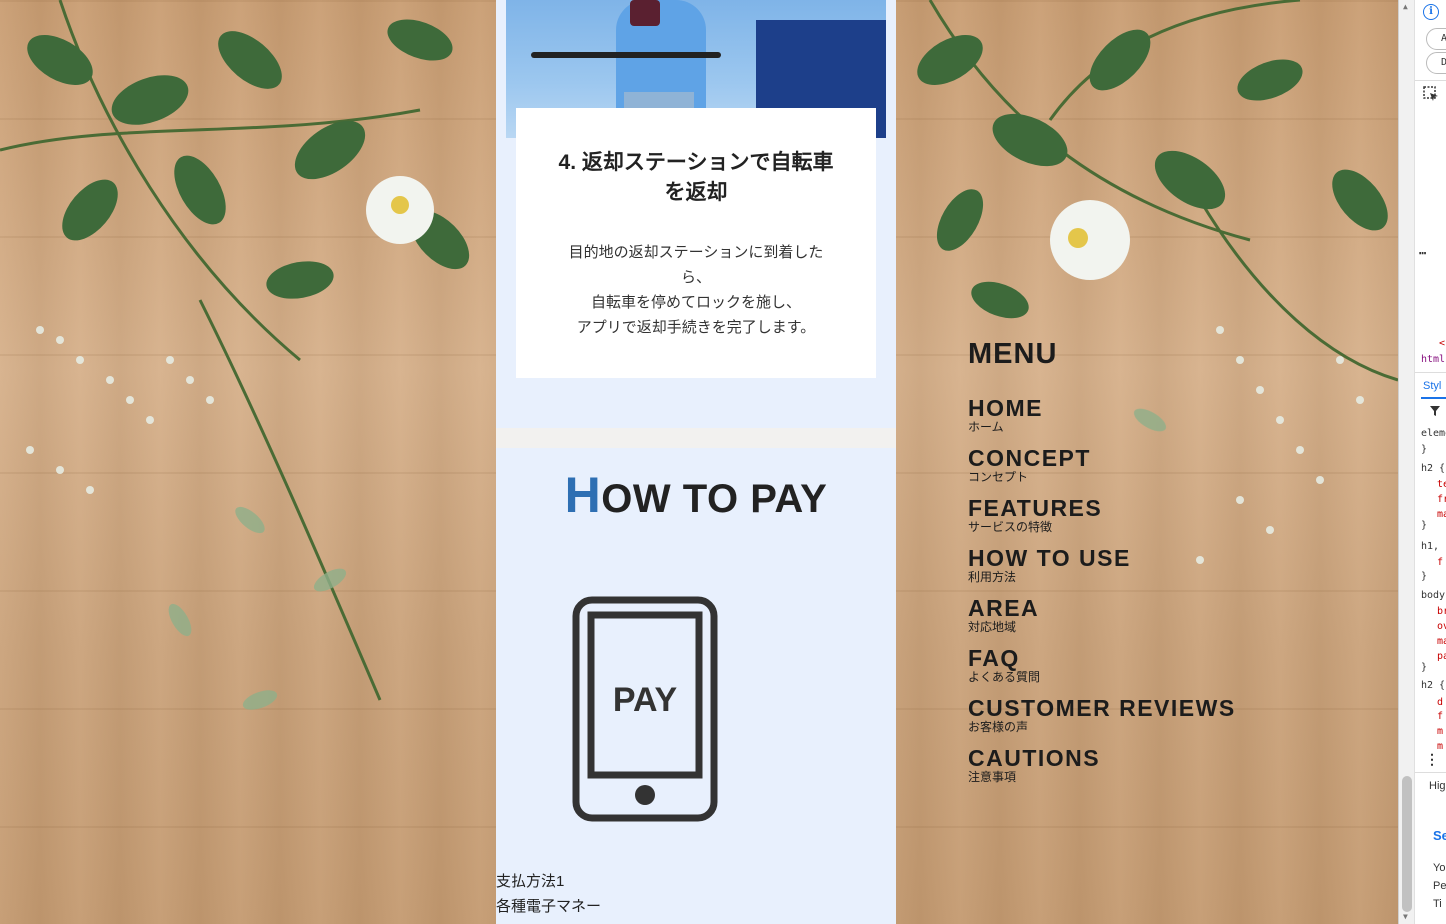 The height and width of the screenshot is (924, 1446). What do you see at coordinates (1102, 765) in the screenshot?
I see `menu-item-cautions: CAUTIONS 注意事項` at bounding box center [1102, 765].